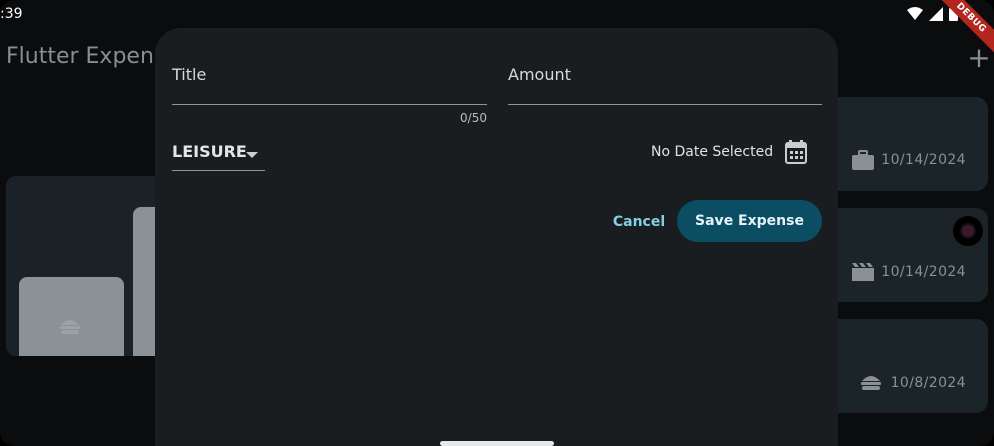 The height and width of the screenshot is (446, 994). Describe the element at coordinates (252, 155) in the screenshot. I see `arrow-drop-down-icon` at that location.